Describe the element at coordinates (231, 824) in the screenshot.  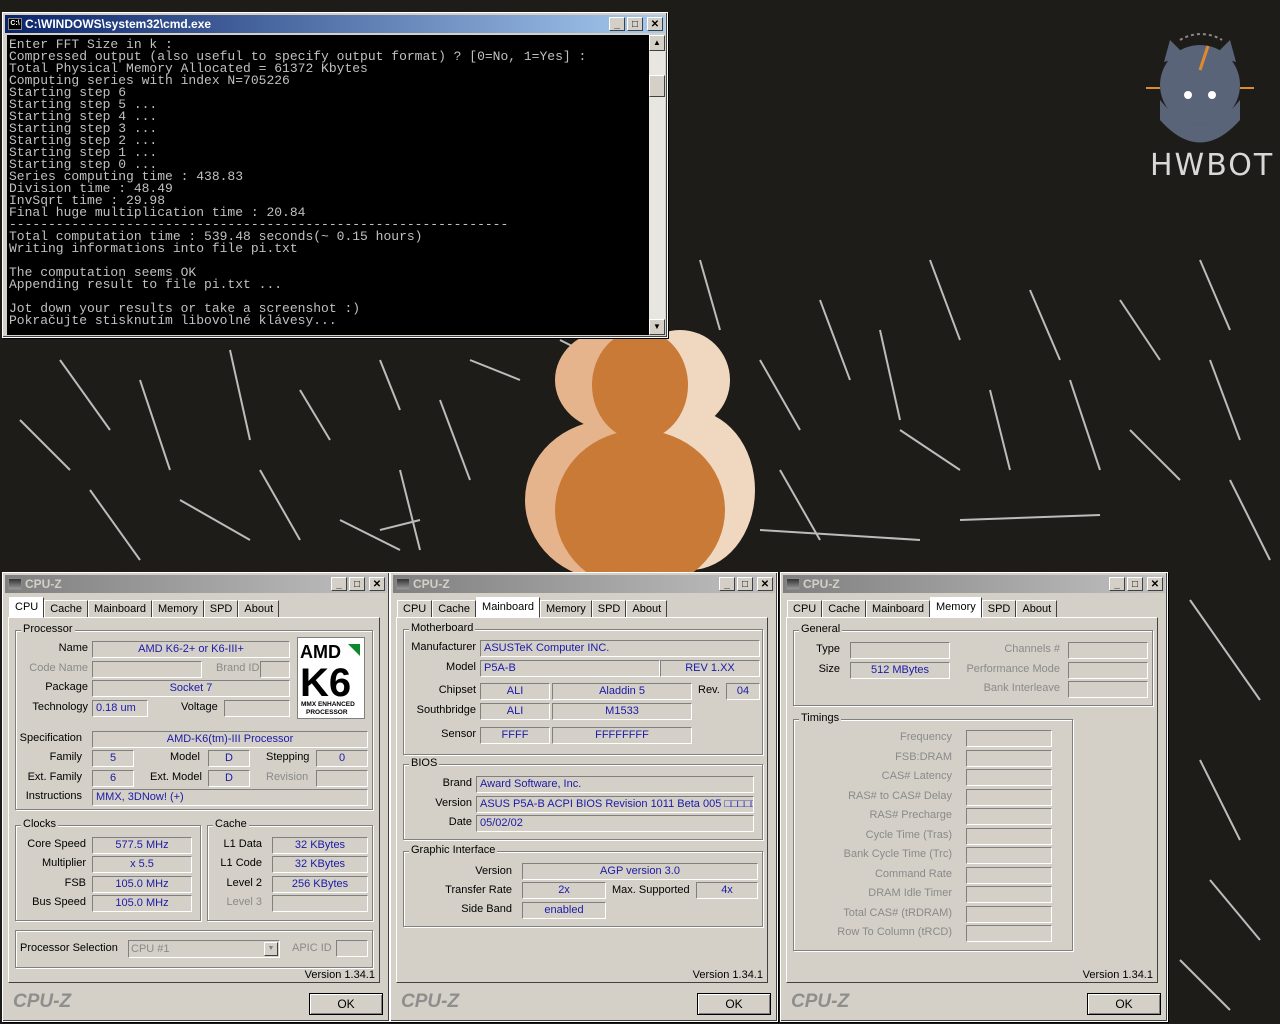
I see `group-label: Cache` at that location.